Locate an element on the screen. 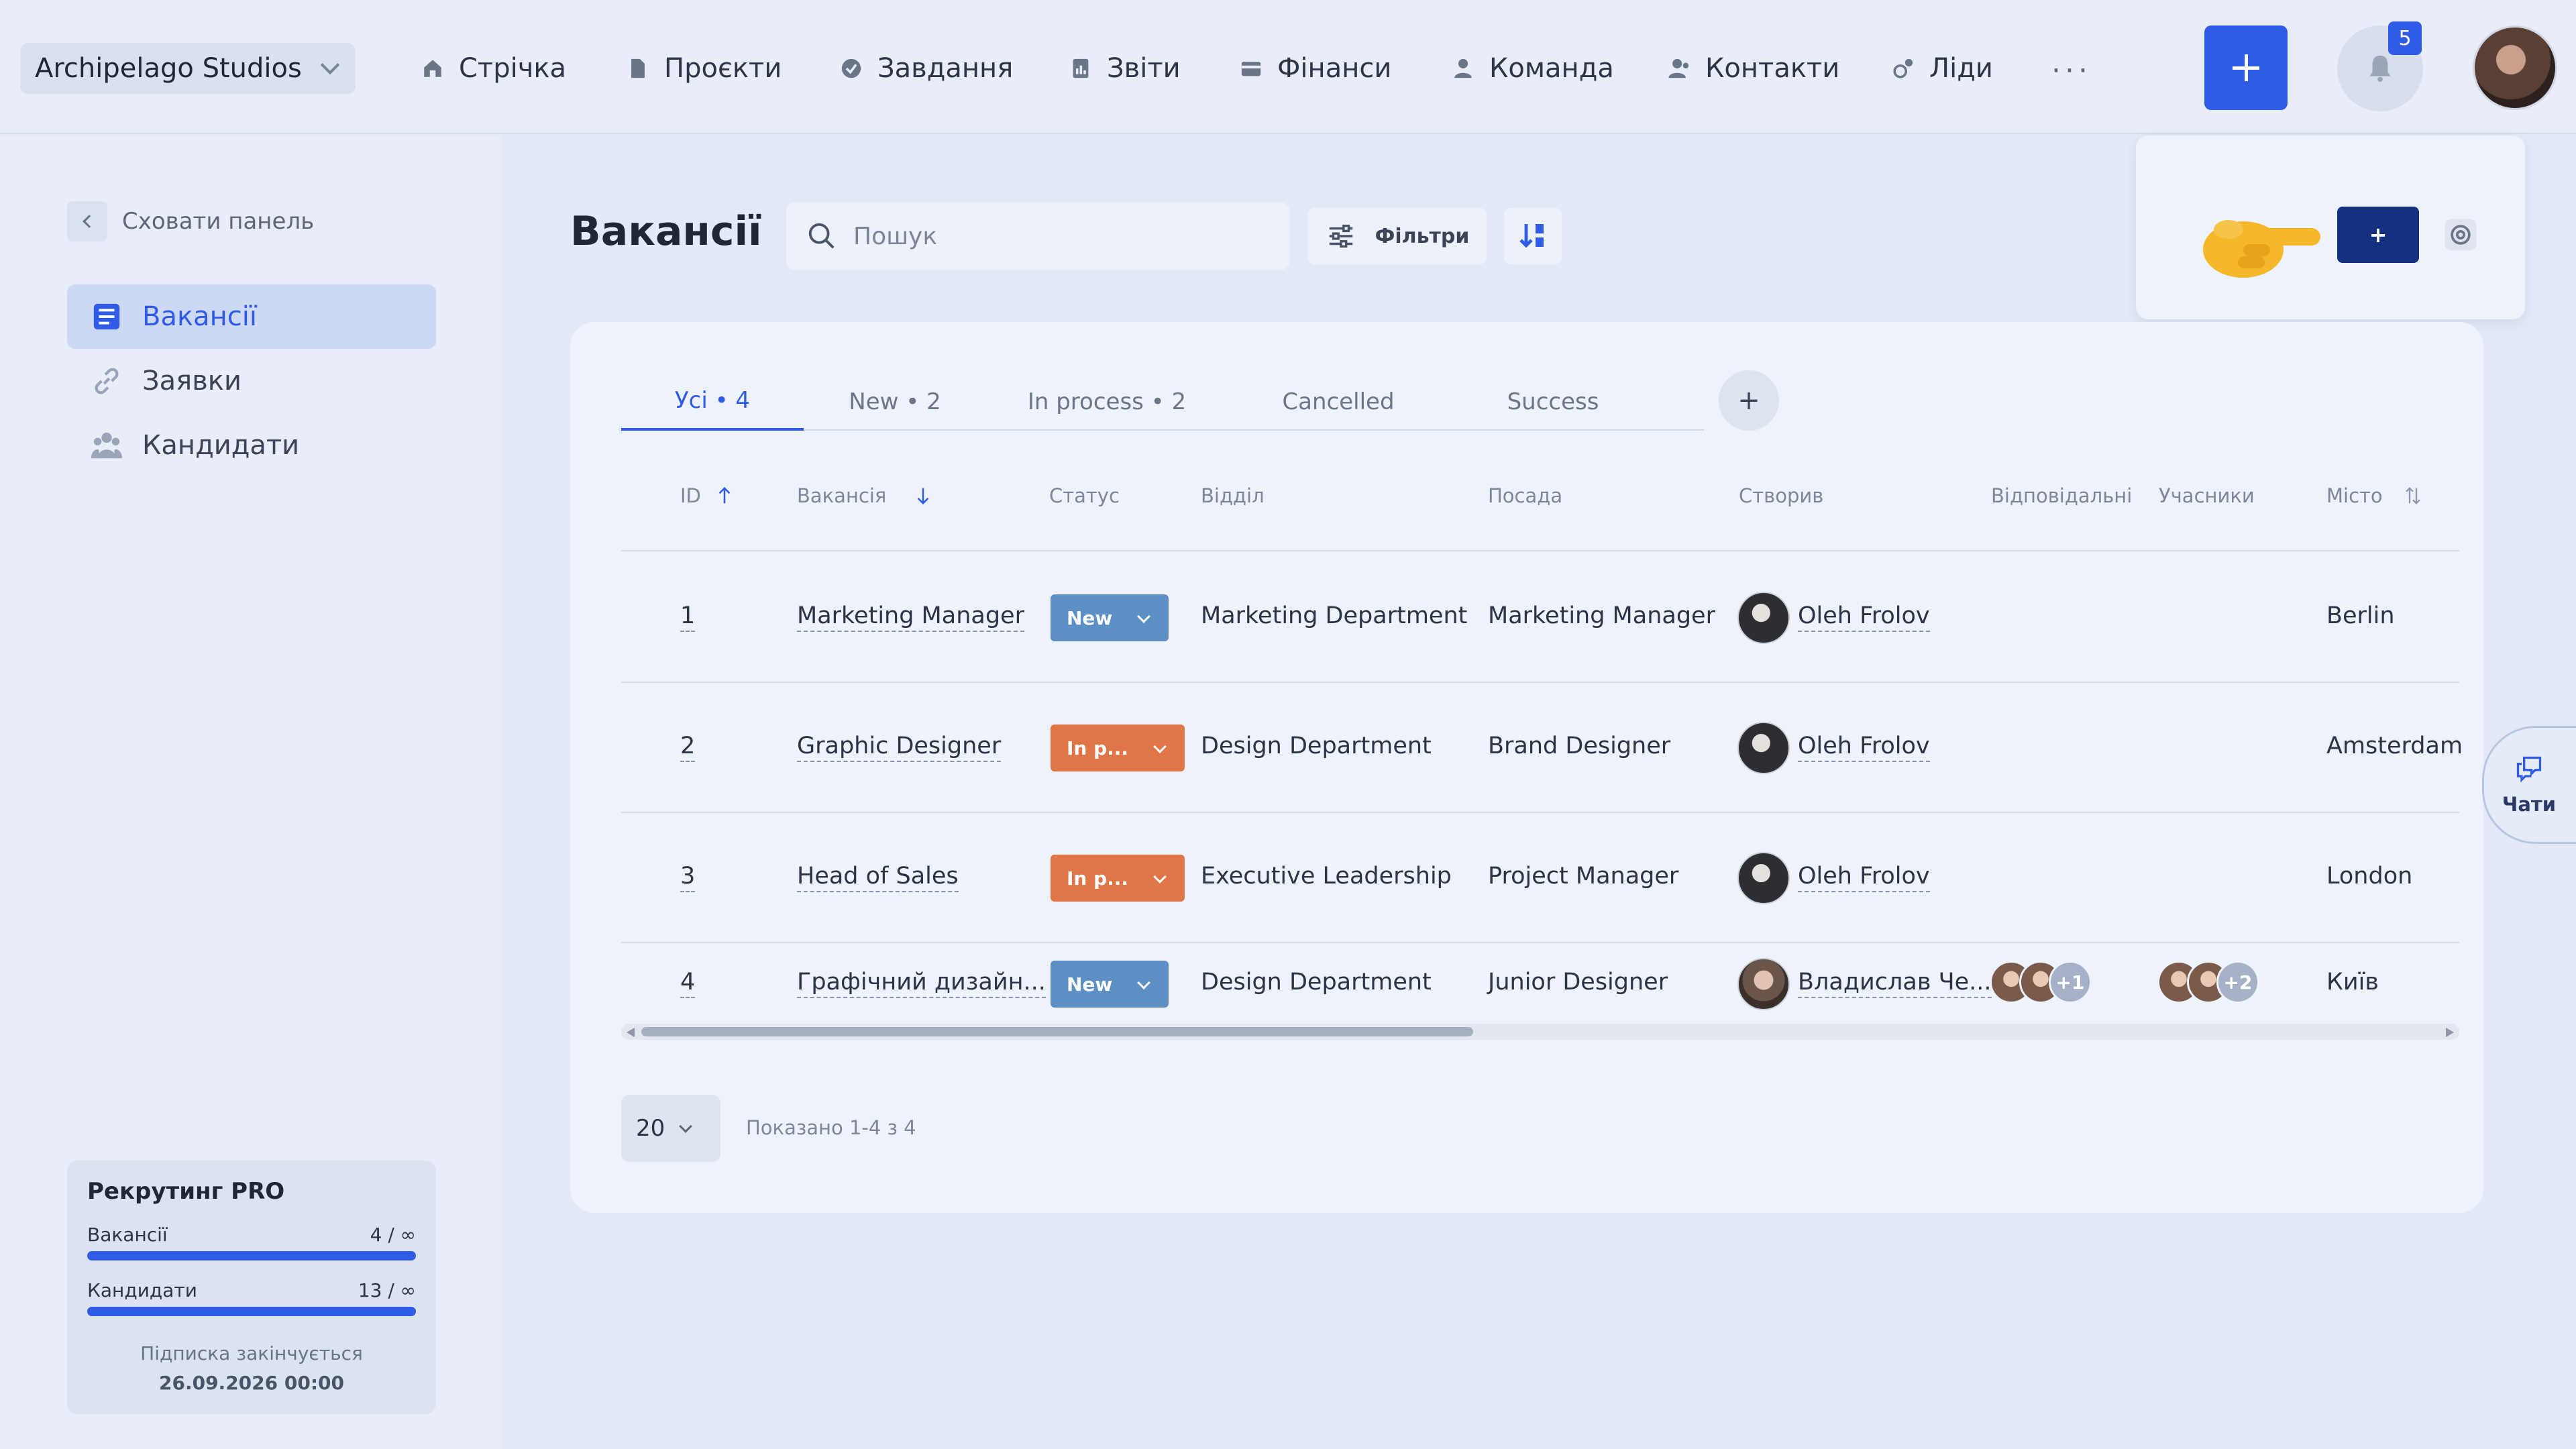 The height and width of the screenshot is (1449, 2576). nav-item-tasks: Завдання is located at coordinates (926, 68).